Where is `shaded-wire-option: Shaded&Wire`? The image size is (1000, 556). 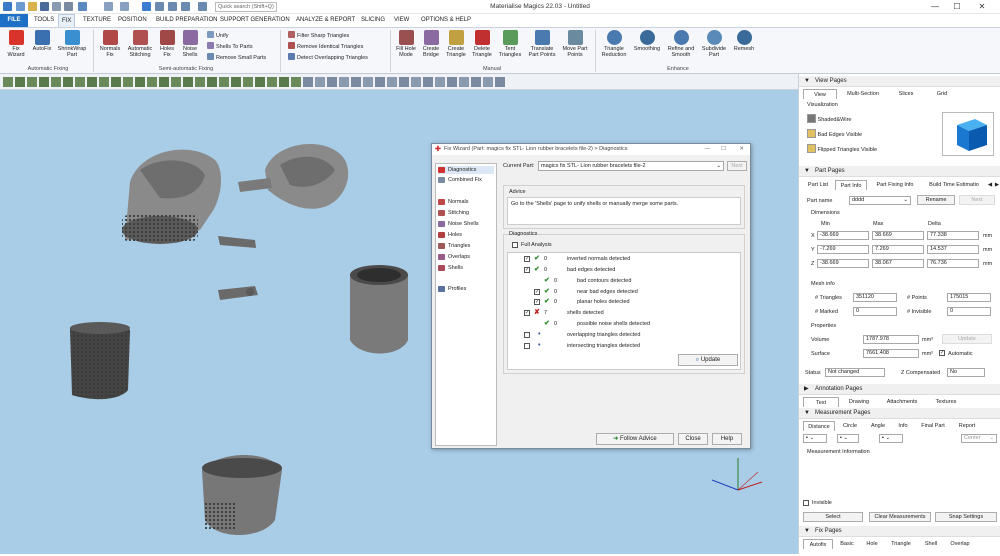 shaded-wire-option: Shaded&Wire is located at coordinates (829, 119).